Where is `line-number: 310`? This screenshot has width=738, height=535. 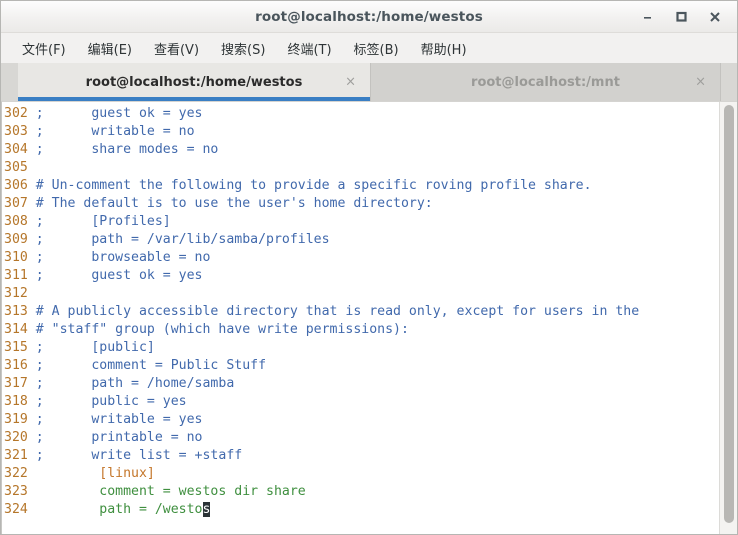
line-number: 310 is located at coordinates (20, 257).